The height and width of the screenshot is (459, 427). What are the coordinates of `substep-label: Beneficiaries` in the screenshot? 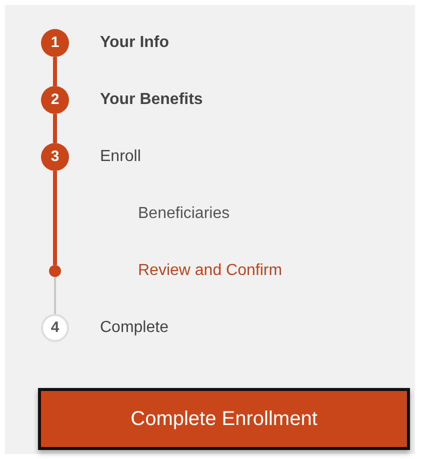 It's located at (184, 213).